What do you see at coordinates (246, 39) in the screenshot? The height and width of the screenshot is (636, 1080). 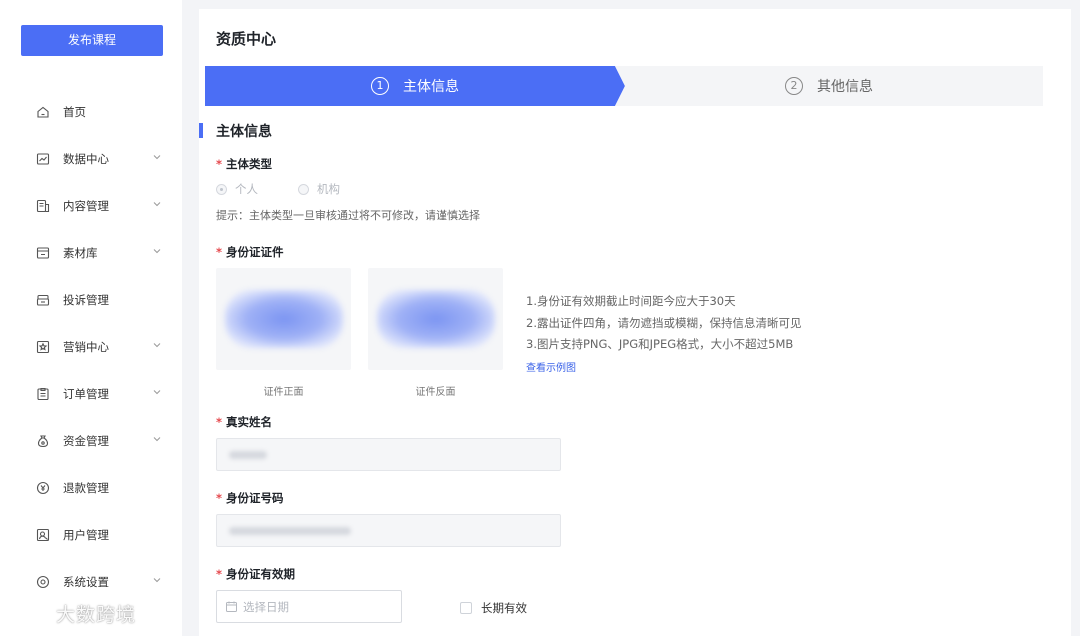 I see `page-title: 资质中心` at bounding box center [246, 39].